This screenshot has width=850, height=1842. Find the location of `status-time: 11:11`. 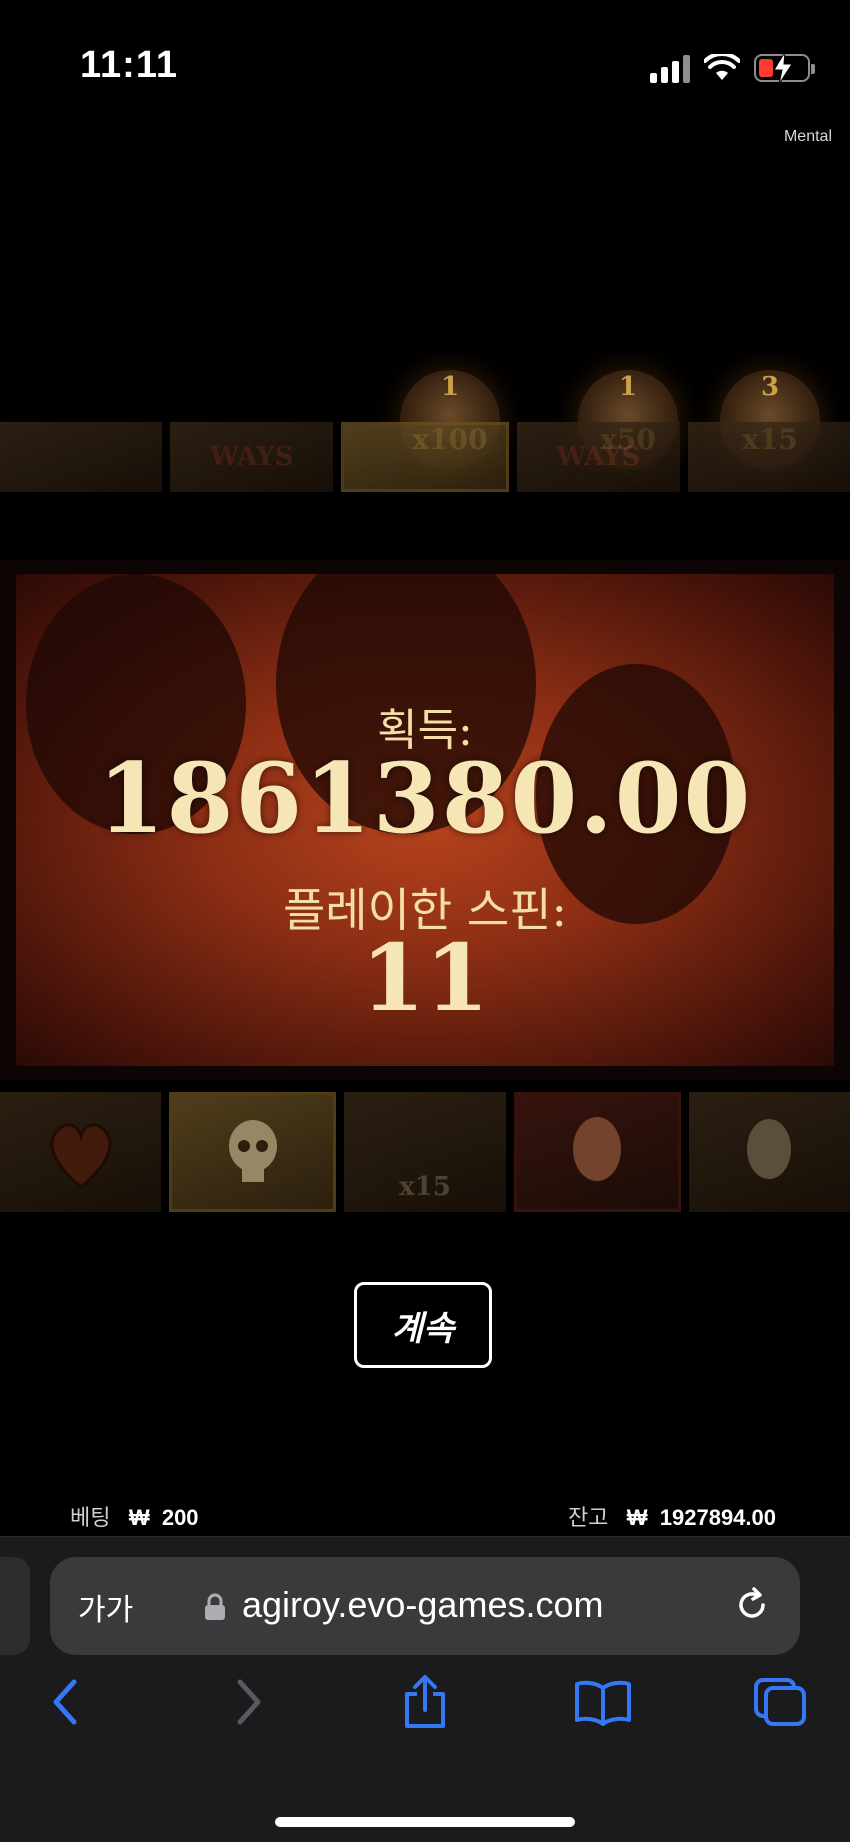

status-time: 11:11 is located at coordinates (129, 65).